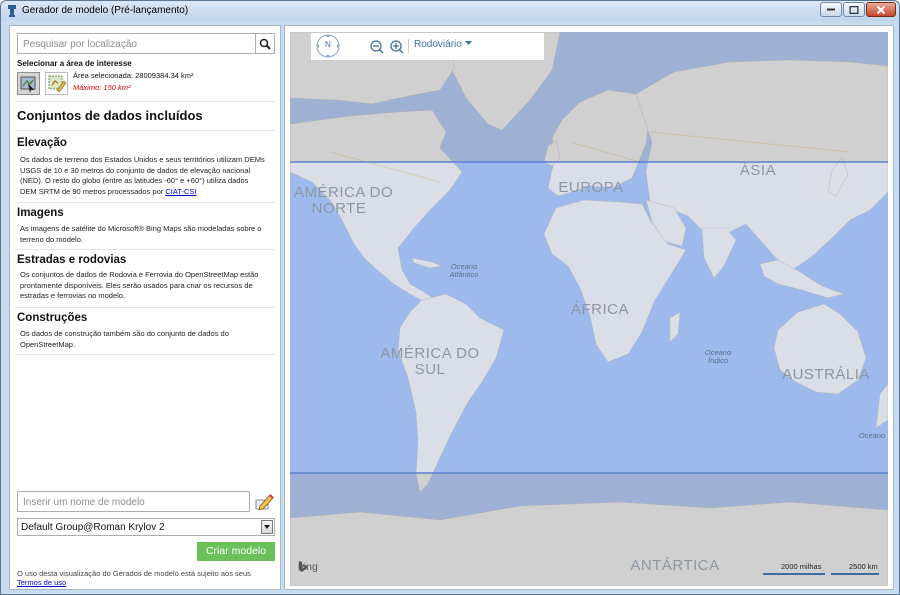 The width and height of the screenshot is (900, 595). I want to click on label-south-america: AMÉRICA DO SUL, so click(430, 361).